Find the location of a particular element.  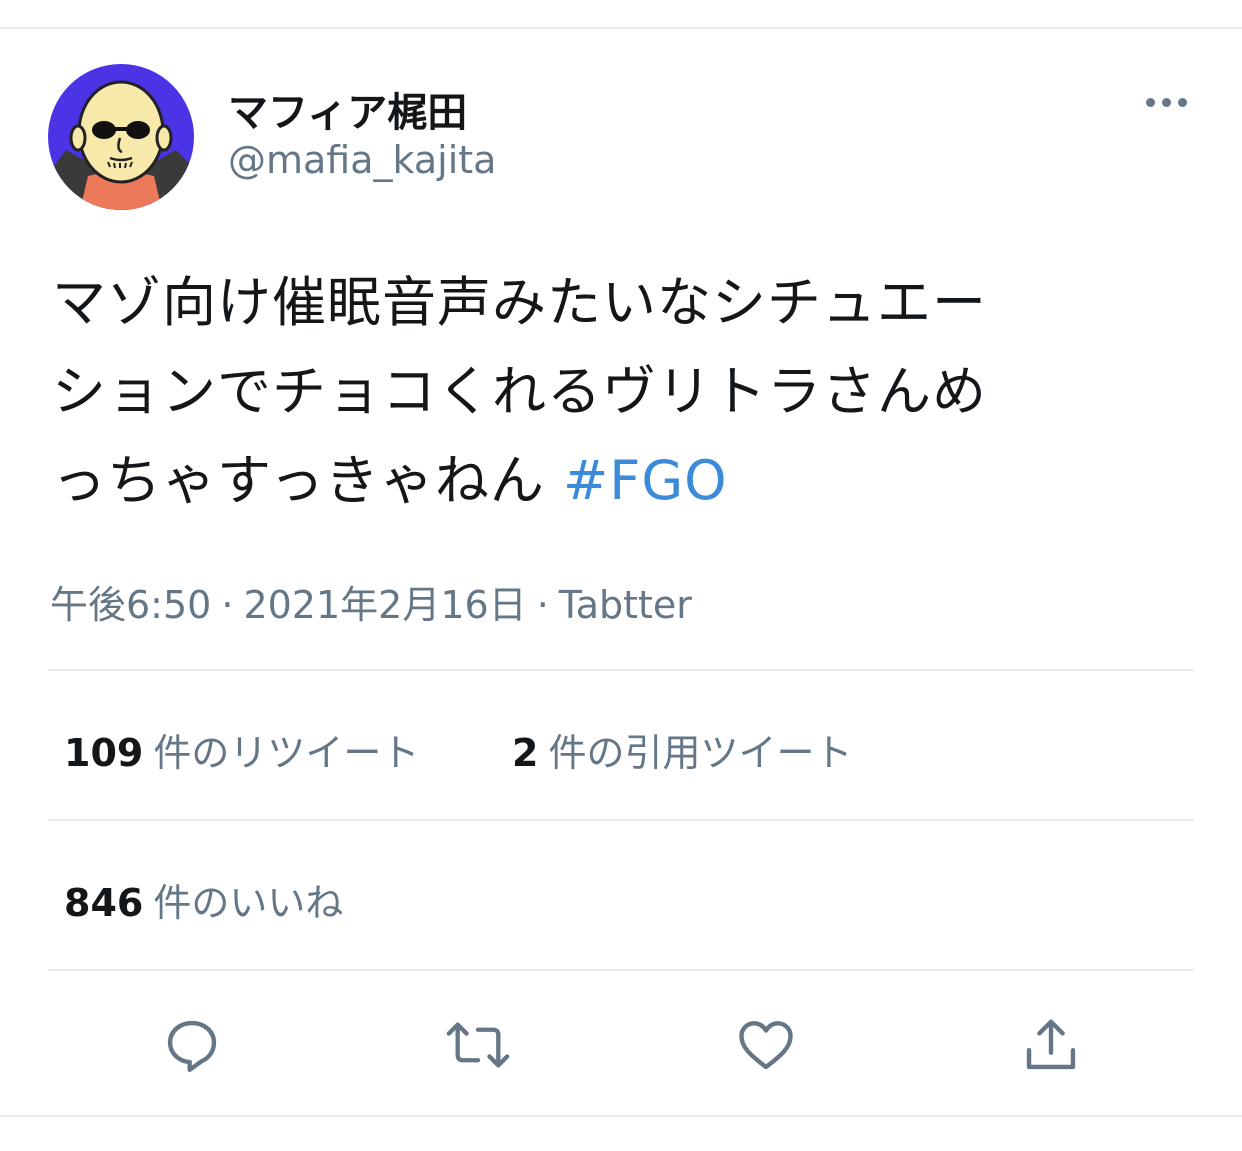

author-display-name: マフィア梶田 is located at coordinates (347, 109).